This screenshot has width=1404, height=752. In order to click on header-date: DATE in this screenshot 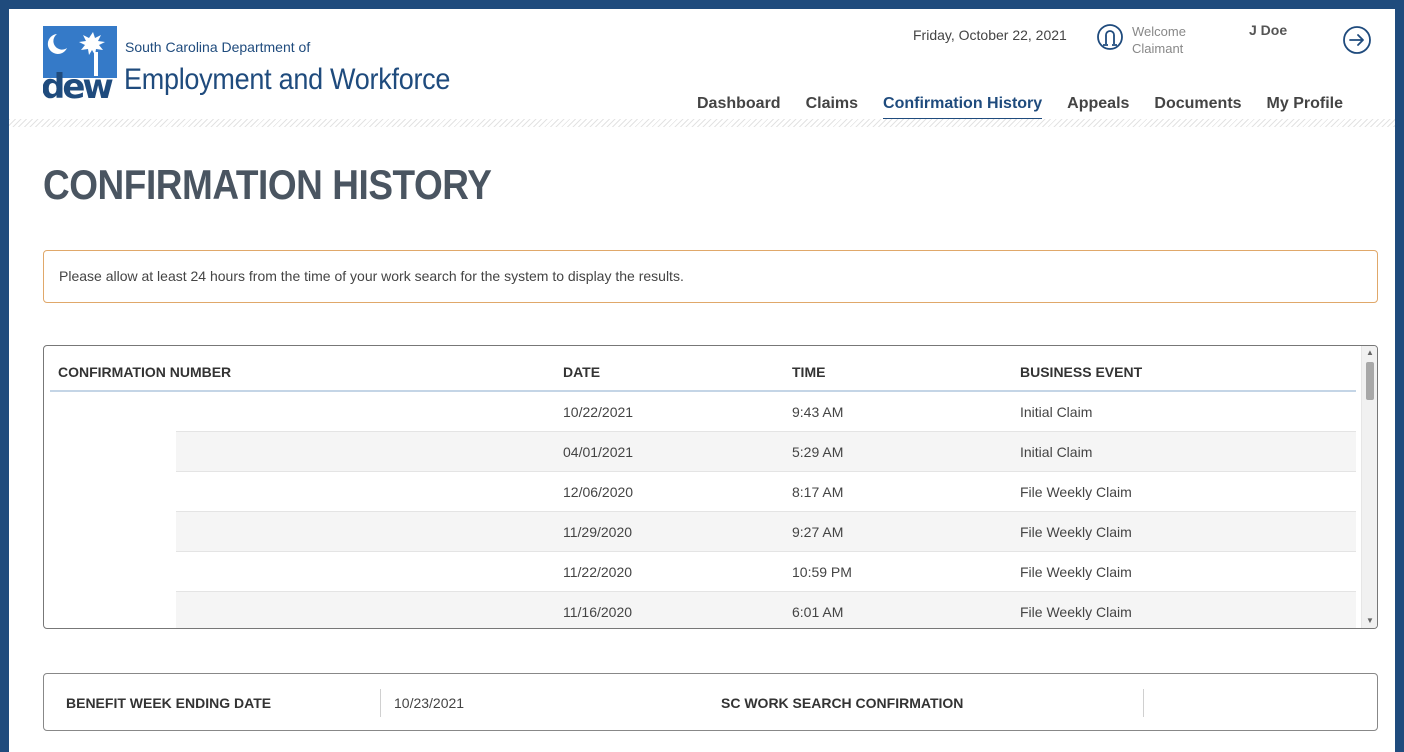, I will do `click(582, 372)`.